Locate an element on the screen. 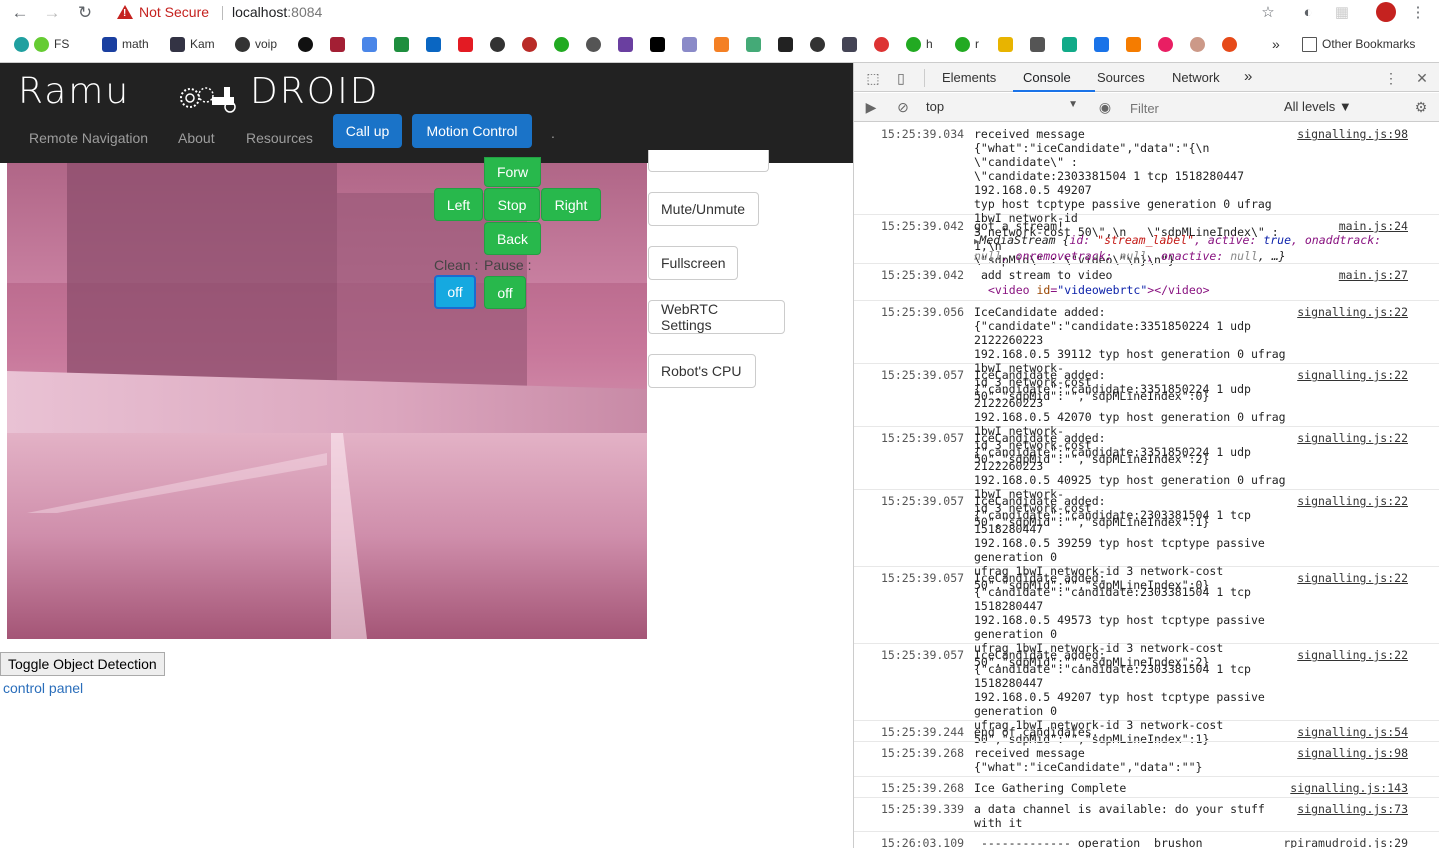 Image resolution: width=1439 pixels, height=848 pixels. leaf-icon is located at coordinates (41, 44).